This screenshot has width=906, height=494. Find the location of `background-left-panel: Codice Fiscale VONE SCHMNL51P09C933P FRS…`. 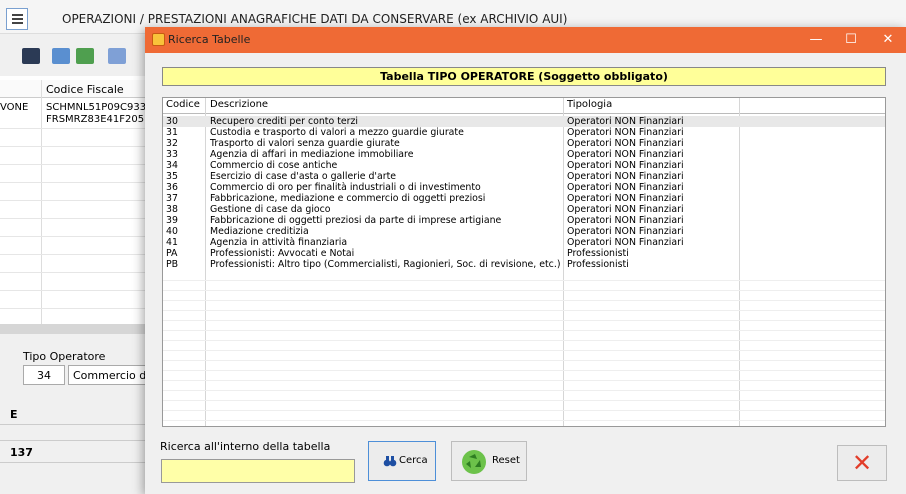

background-left-panel: Codice Fiscale VONE SCHMNL51P09C933P FRS… is located at coordinates (76, 285).